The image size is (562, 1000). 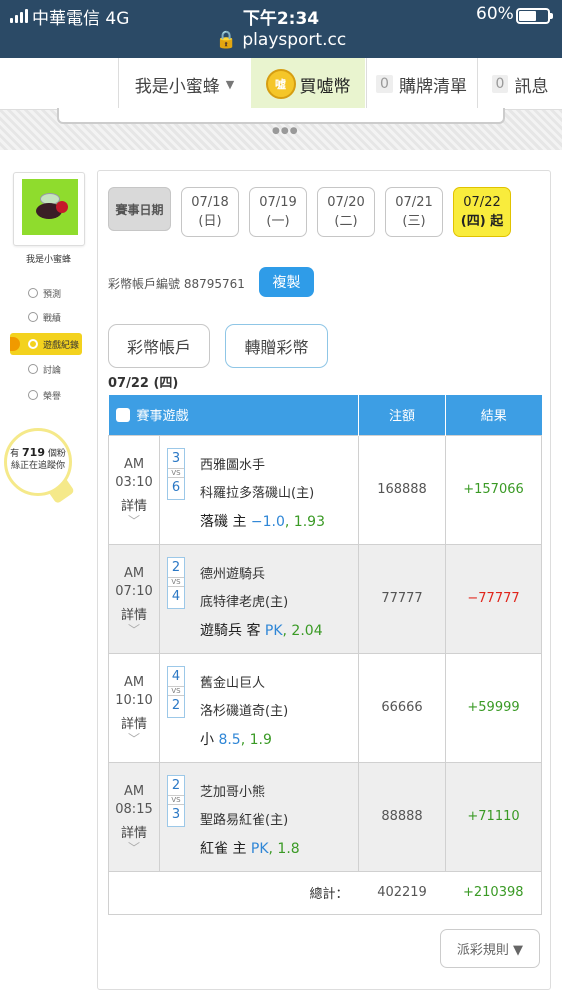 I want to click on user-menu-button: 我是小蜜蜂 ▼, so click(x=184, y=84).